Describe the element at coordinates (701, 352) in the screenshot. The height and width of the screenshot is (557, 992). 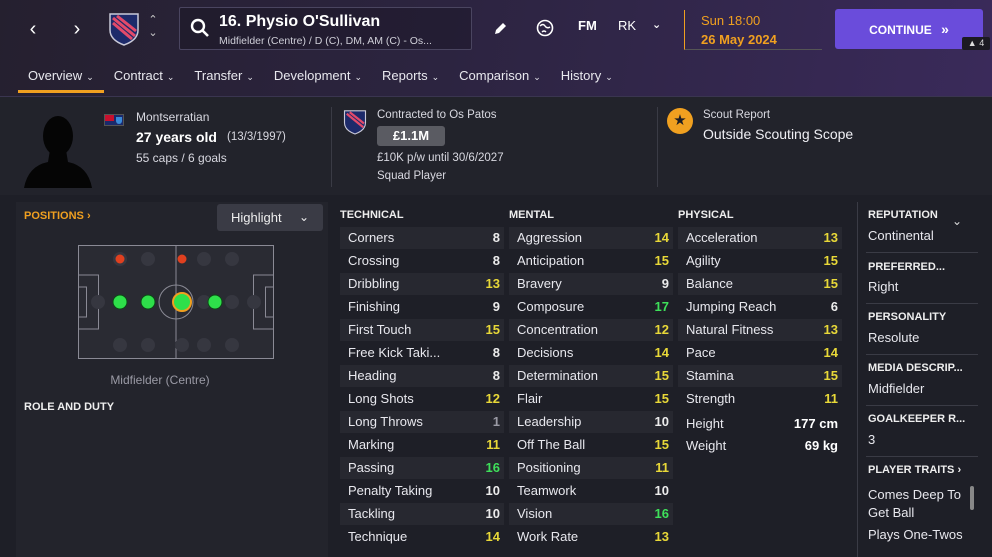
I see `attribute-name: Pace` at that location.